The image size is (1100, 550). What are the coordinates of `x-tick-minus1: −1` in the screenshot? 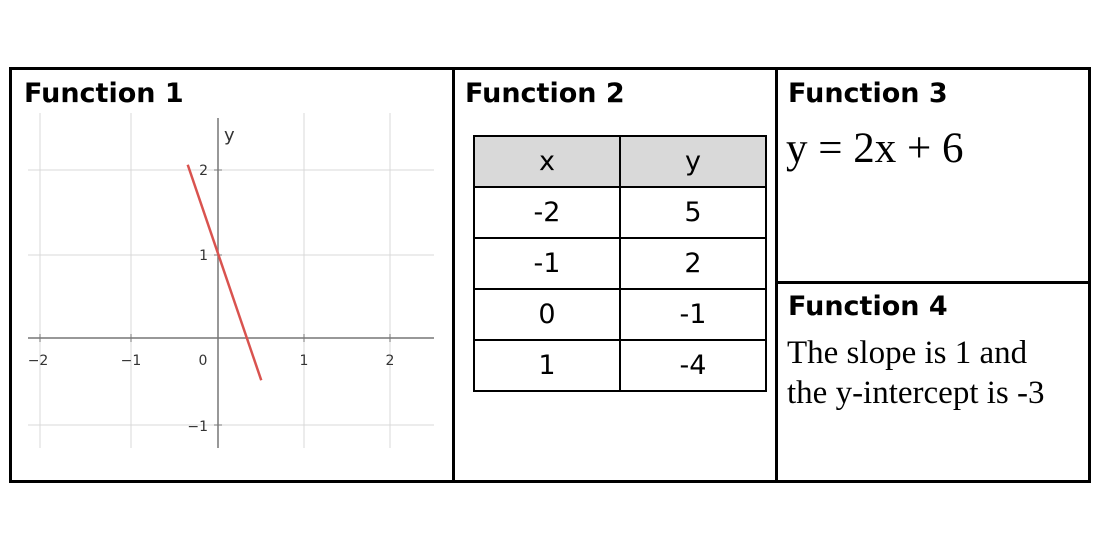 It's located at (131, 361).